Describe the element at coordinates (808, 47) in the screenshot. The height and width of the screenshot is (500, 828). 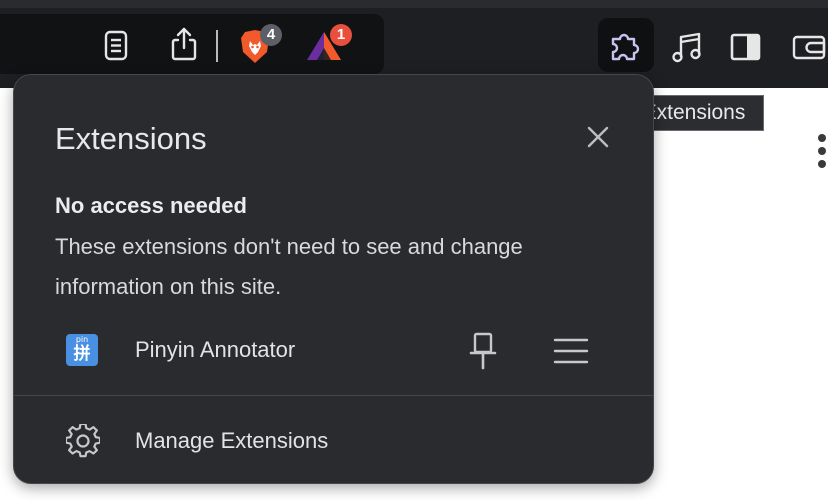
I see `wallet-icon` at that location.